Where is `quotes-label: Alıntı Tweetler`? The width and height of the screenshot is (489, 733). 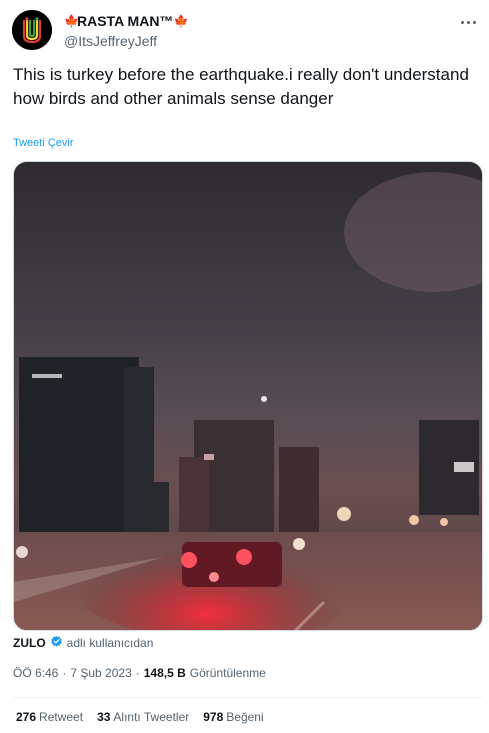 quotes-label: Alıntı Tweetler is located at coordinates (151, 717).